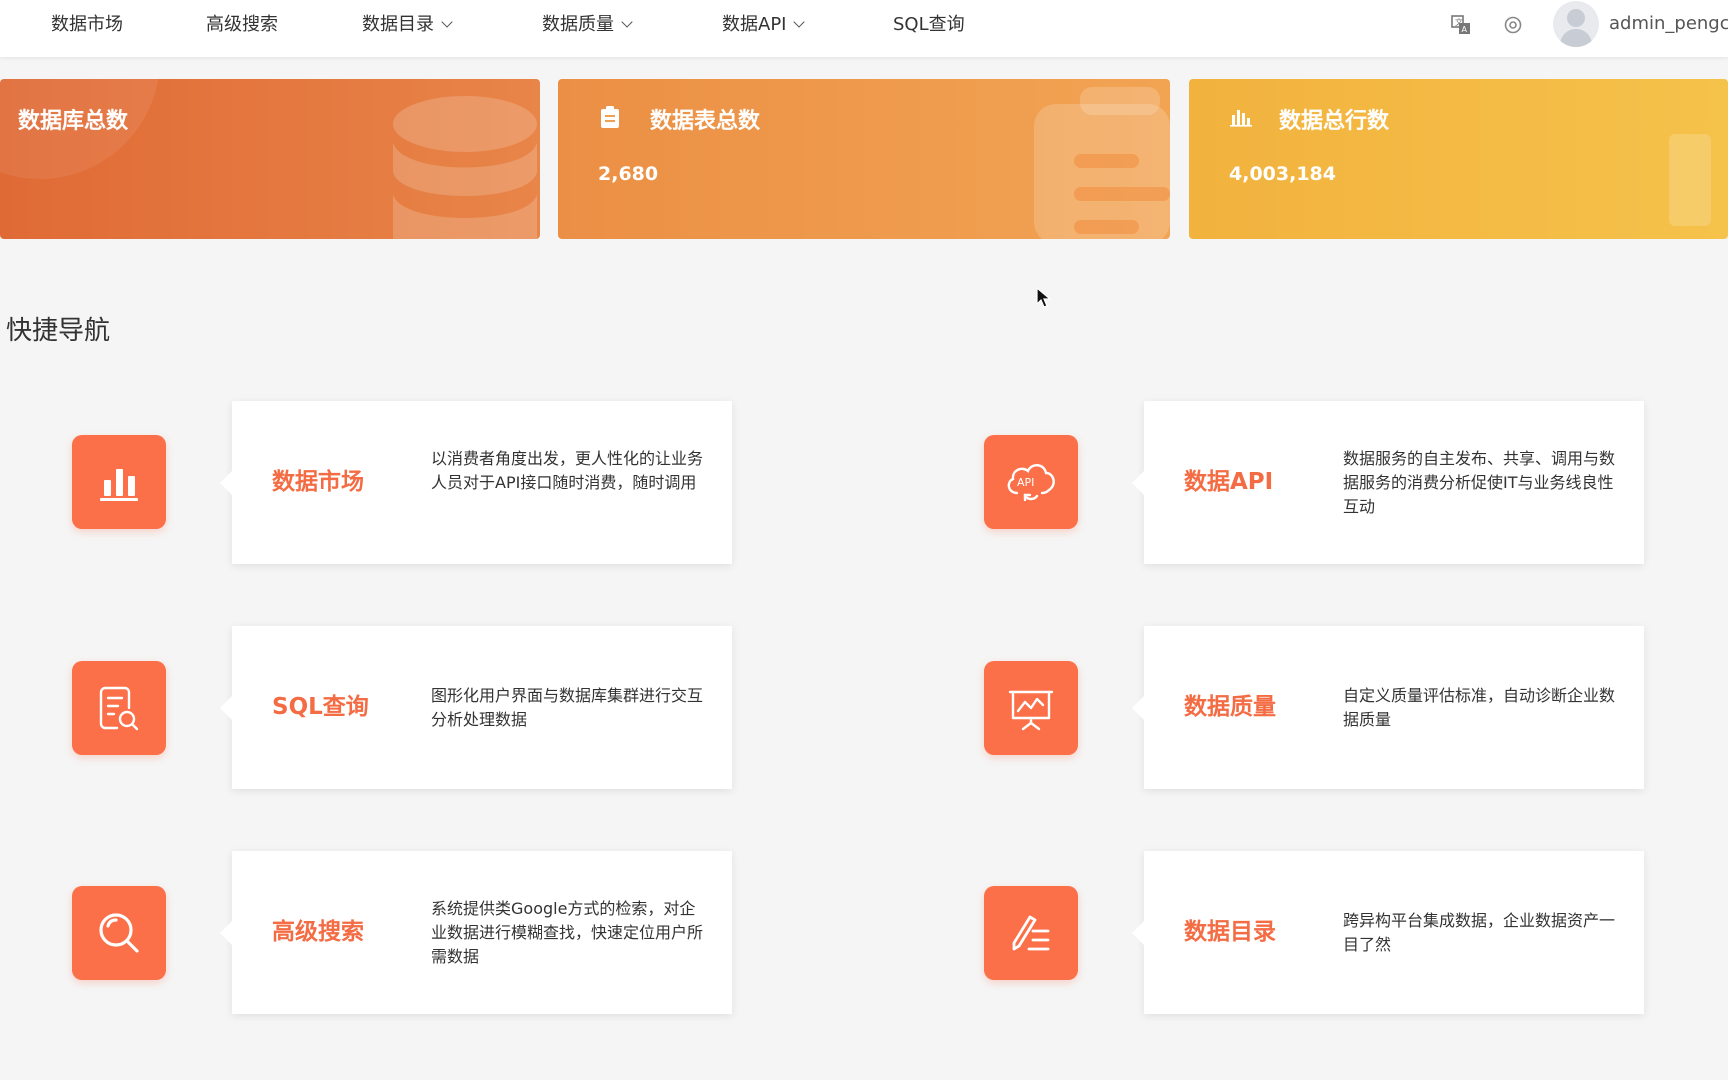  What do you see at coordinates (318, 932) in the screenshot?
I see `card-title: 高级搜索` at bounding box center [318, 932].